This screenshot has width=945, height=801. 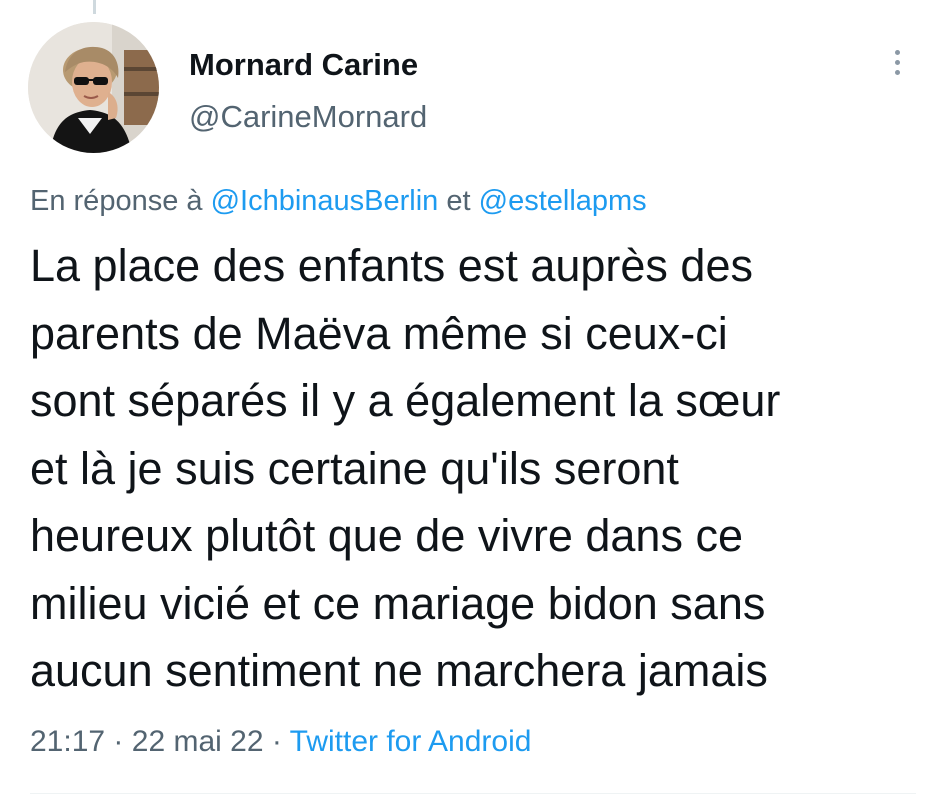 What do you see at coordinates (308, 65) in the screenshot?
I see `author-display-name: Mornard Carine` at bounding box center [308, 65].